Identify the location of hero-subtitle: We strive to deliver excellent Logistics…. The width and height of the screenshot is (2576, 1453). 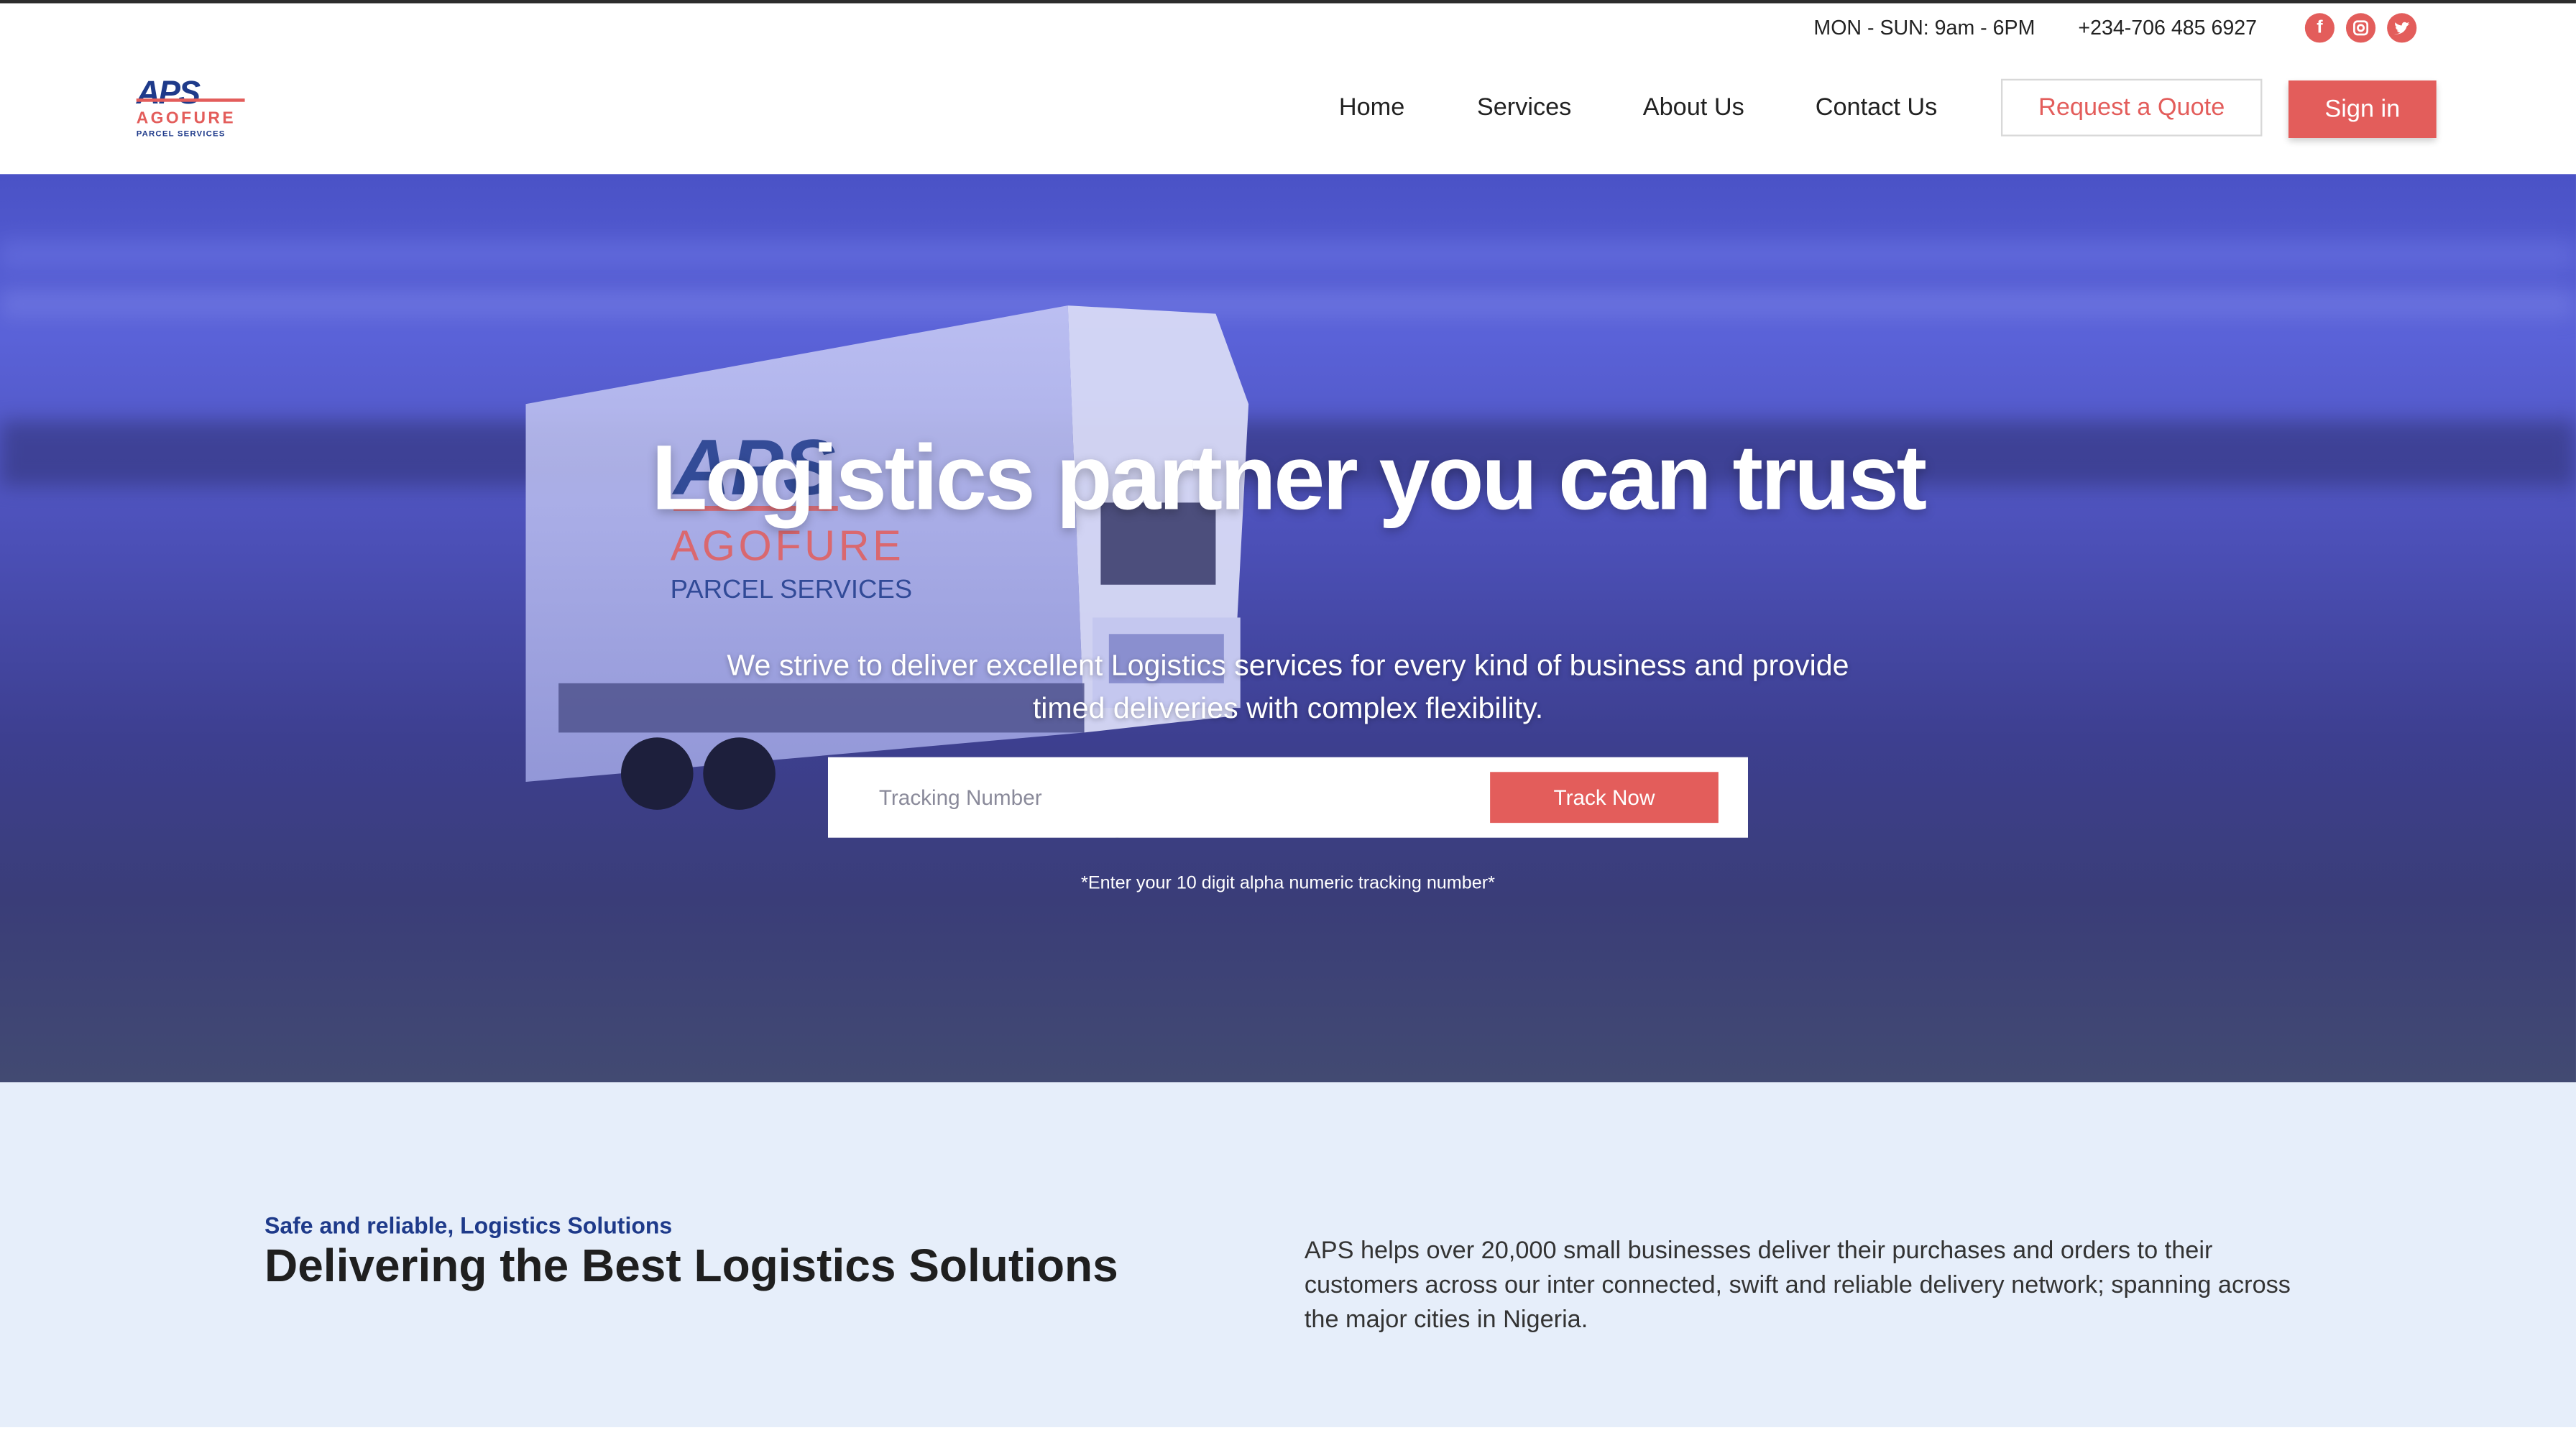
(1288, 686).